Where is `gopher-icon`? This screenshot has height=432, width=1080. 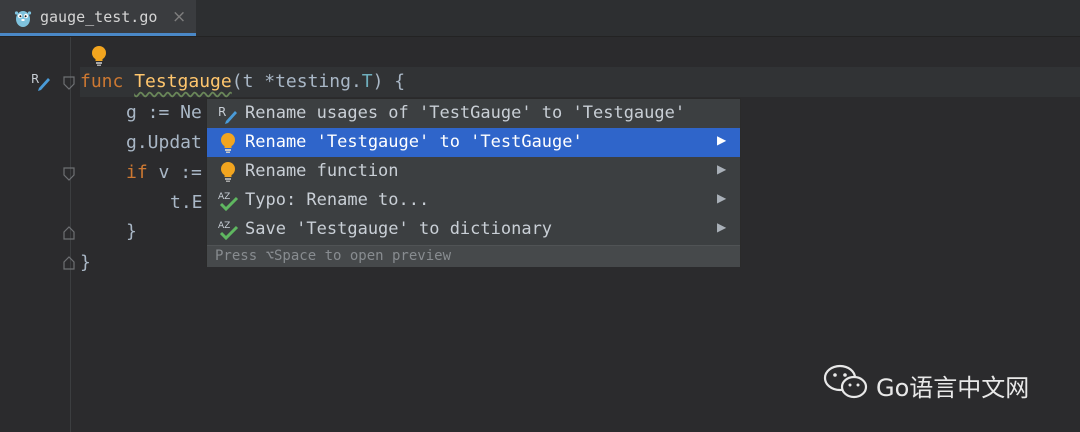
gopher-icon is located at coordinates (23, 19).